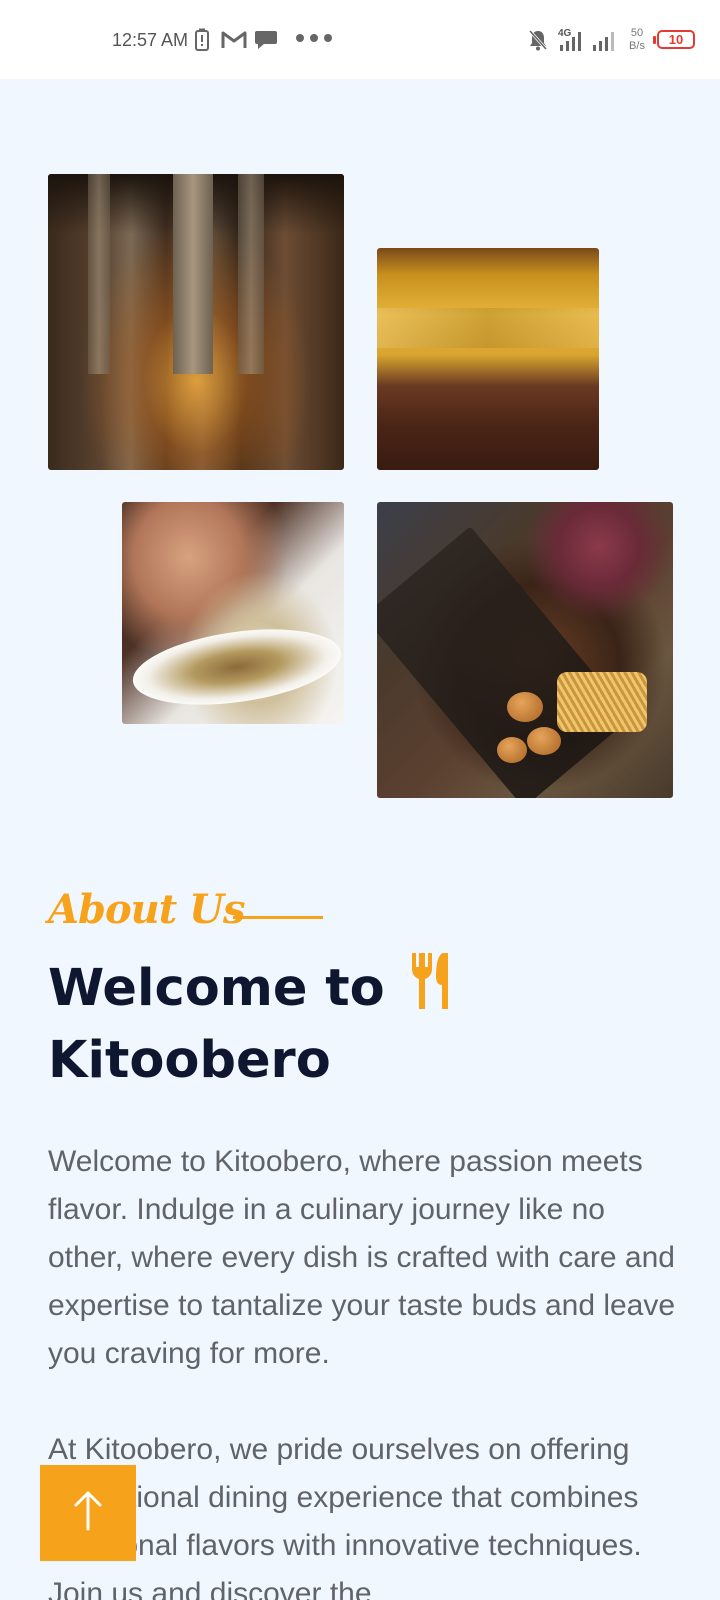 This screenshot has height=1600, width=720. I want to click on battery-saver-icon, so click(202, 40).